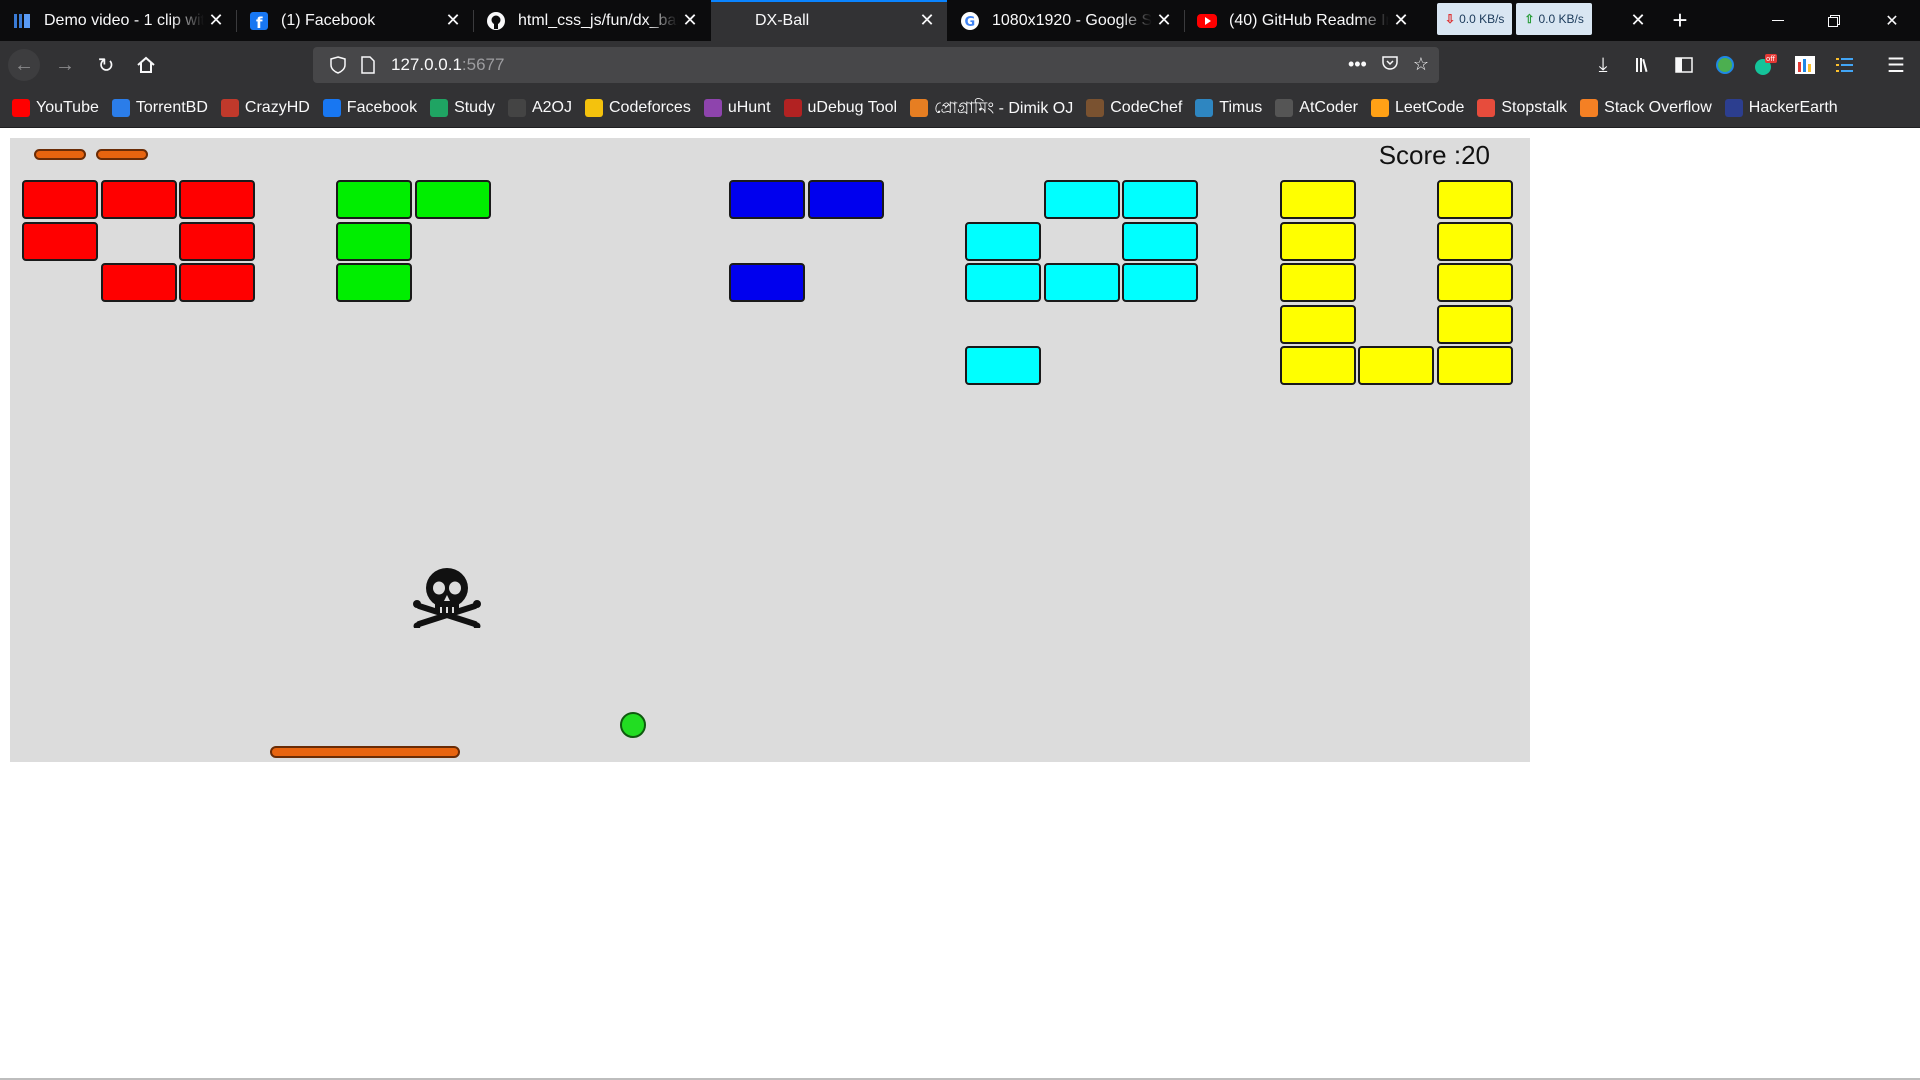  Describe the element at coordinates (1328, 107) in the screenshot. I see `bookmark-label: AtCoder` at that location.